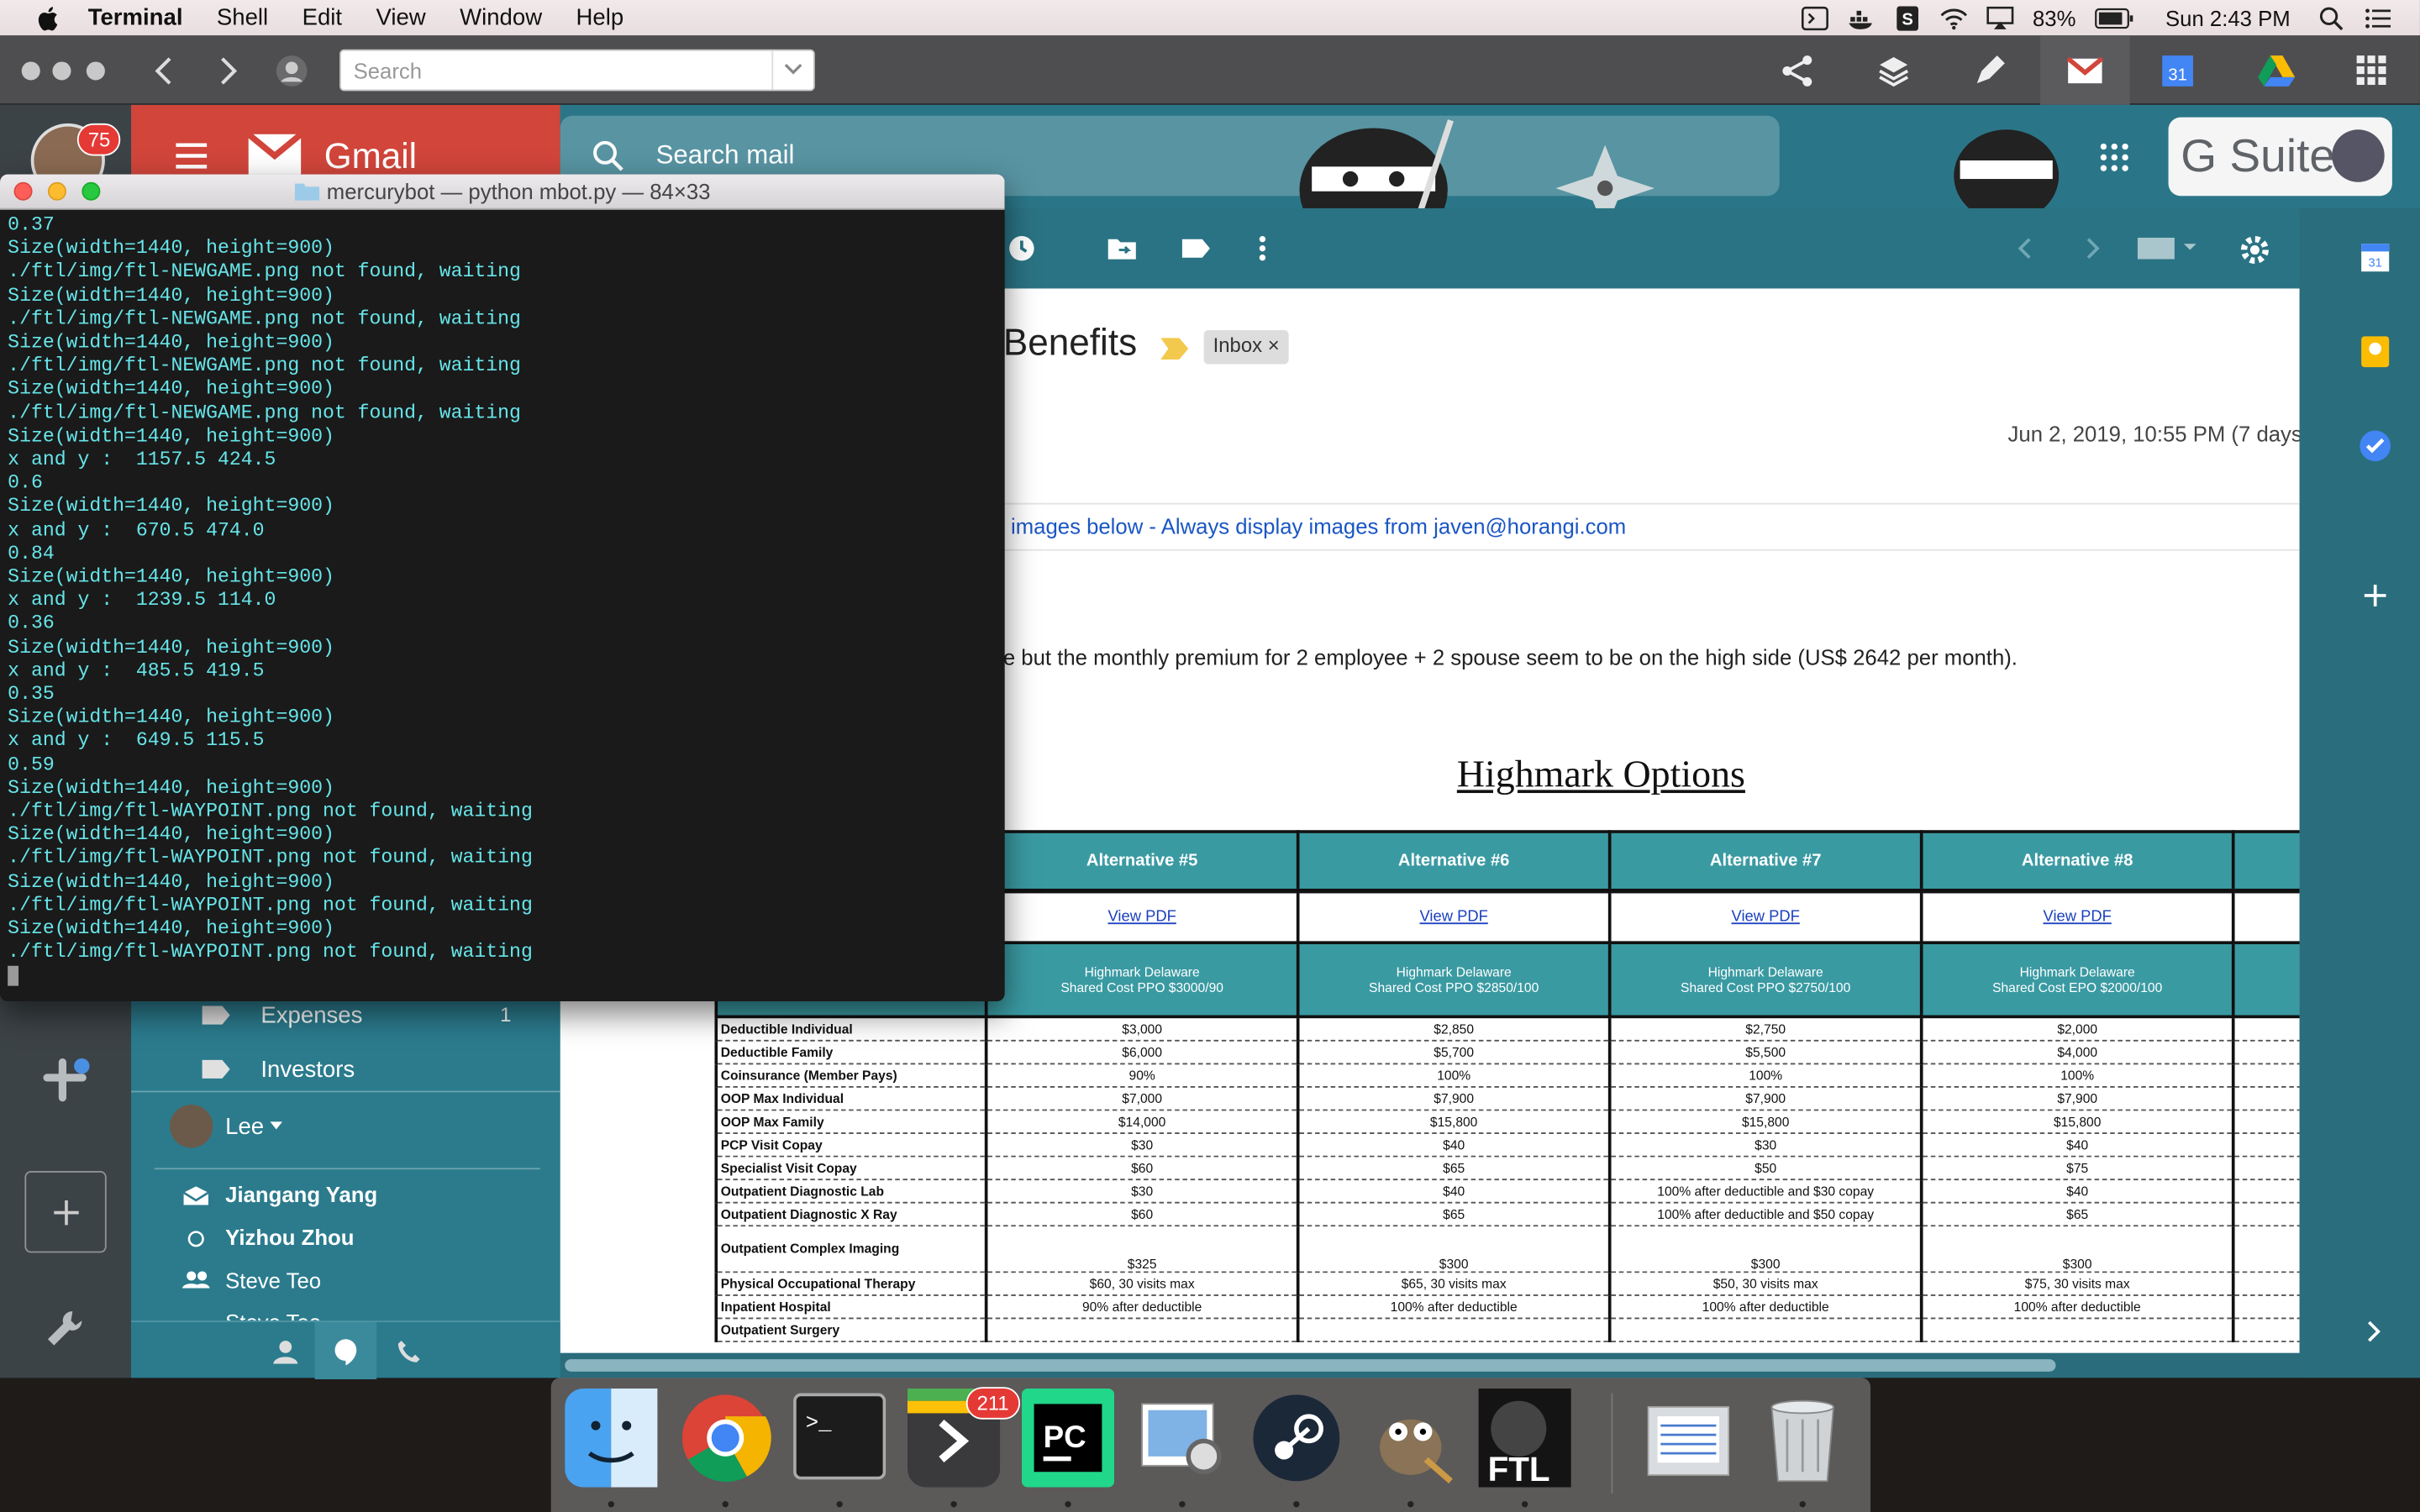 This screenshot has height=1512, width=2420. Describe the element at coordinates (307, 1070) in the screenshot. I see `label-investors: Investors` at that location.